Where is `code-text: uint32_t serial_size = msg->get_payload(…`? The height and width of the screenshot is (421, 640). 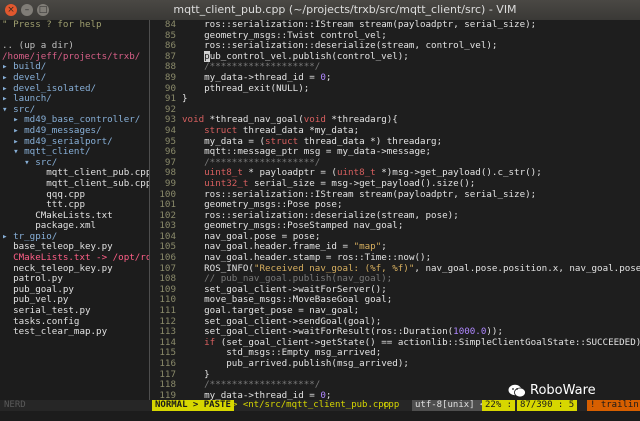 code-text: uint32_t serial_size = msg->get_payload(… is located at coordinates (328, 183).